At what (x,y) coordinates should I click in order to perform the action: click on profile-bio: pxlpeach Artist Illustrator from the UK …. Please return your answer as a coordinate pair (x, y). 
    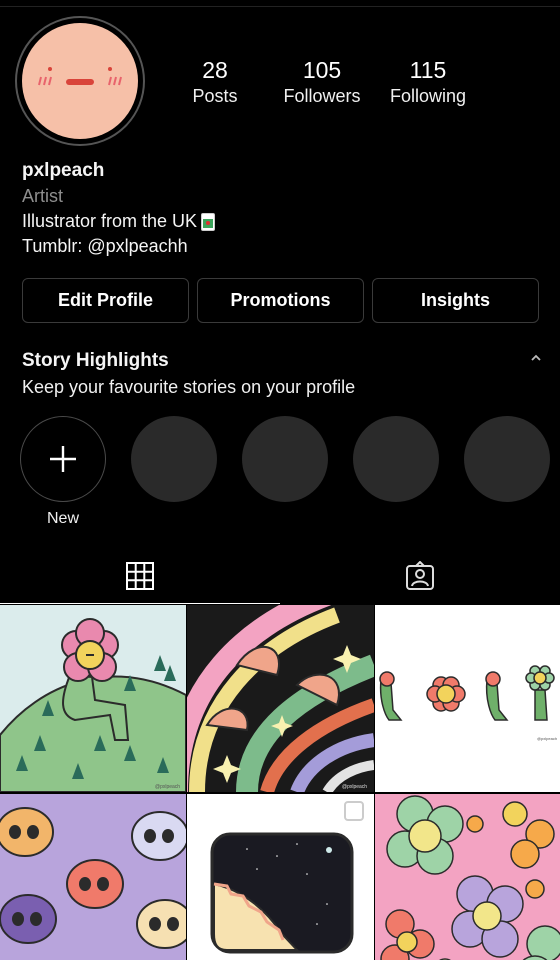
    Looking at the image, I should click on (119, 208).